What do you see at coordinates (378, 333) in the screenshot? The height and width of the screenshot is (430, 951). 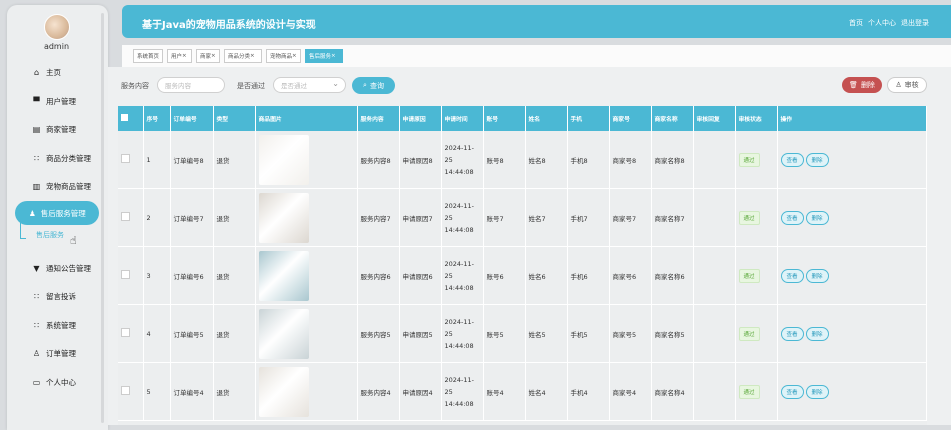 I see `cell-content: 服务内容5` at bounding box center [378, 333].